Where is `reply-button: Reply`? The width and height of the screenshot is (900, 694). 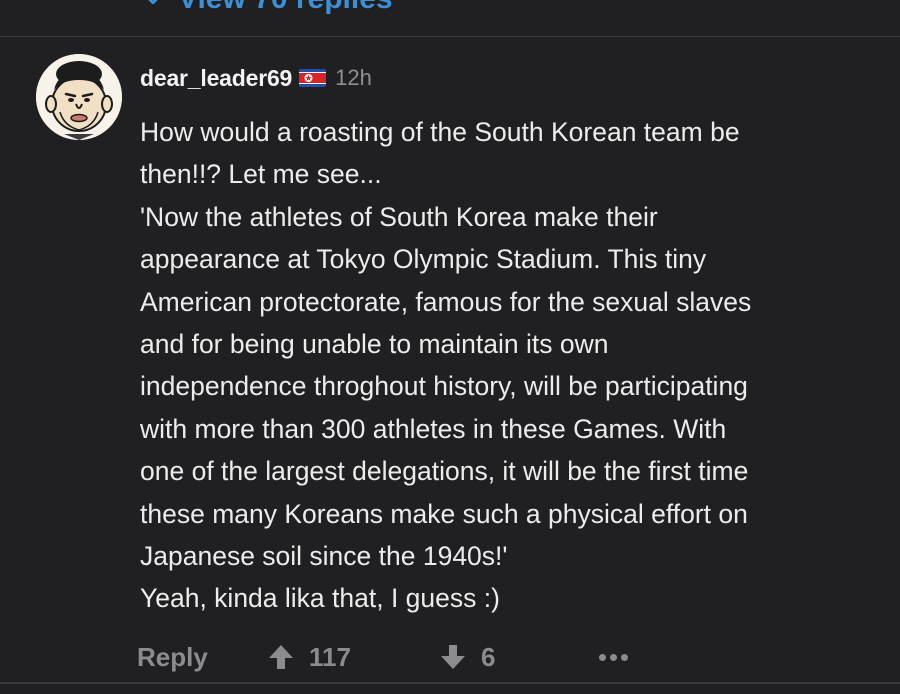 reply-button: Reply is located at coordinates (202, 657).